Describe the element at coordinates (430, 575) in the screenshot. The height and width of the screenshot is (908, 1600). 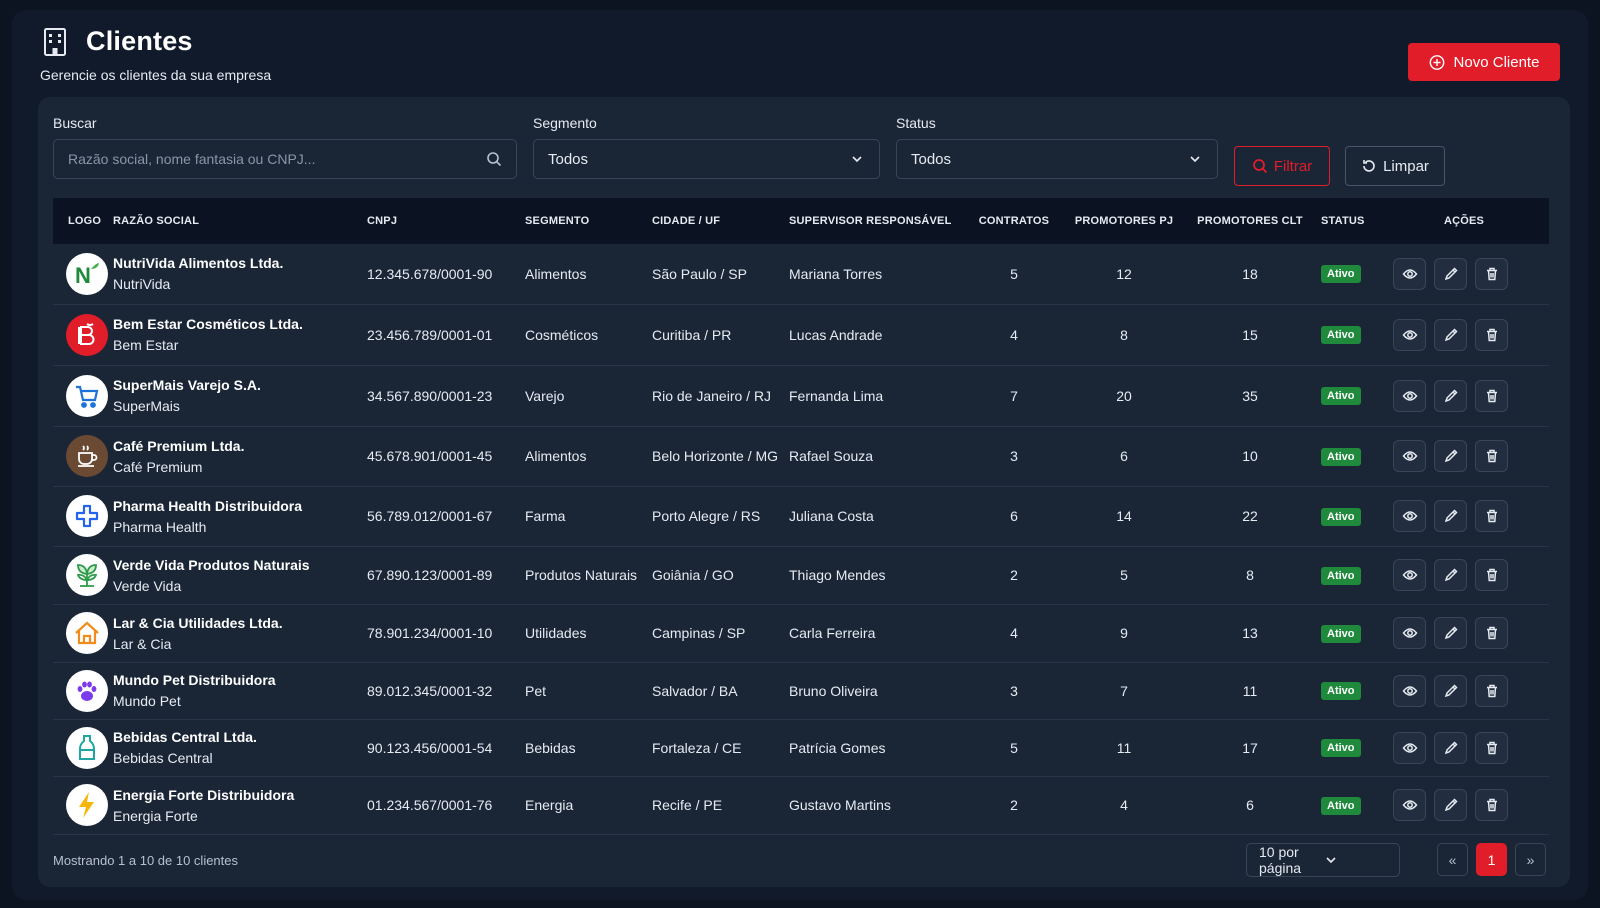
I see `cnpj-cell: 67.890.123/0001-89` at that location.